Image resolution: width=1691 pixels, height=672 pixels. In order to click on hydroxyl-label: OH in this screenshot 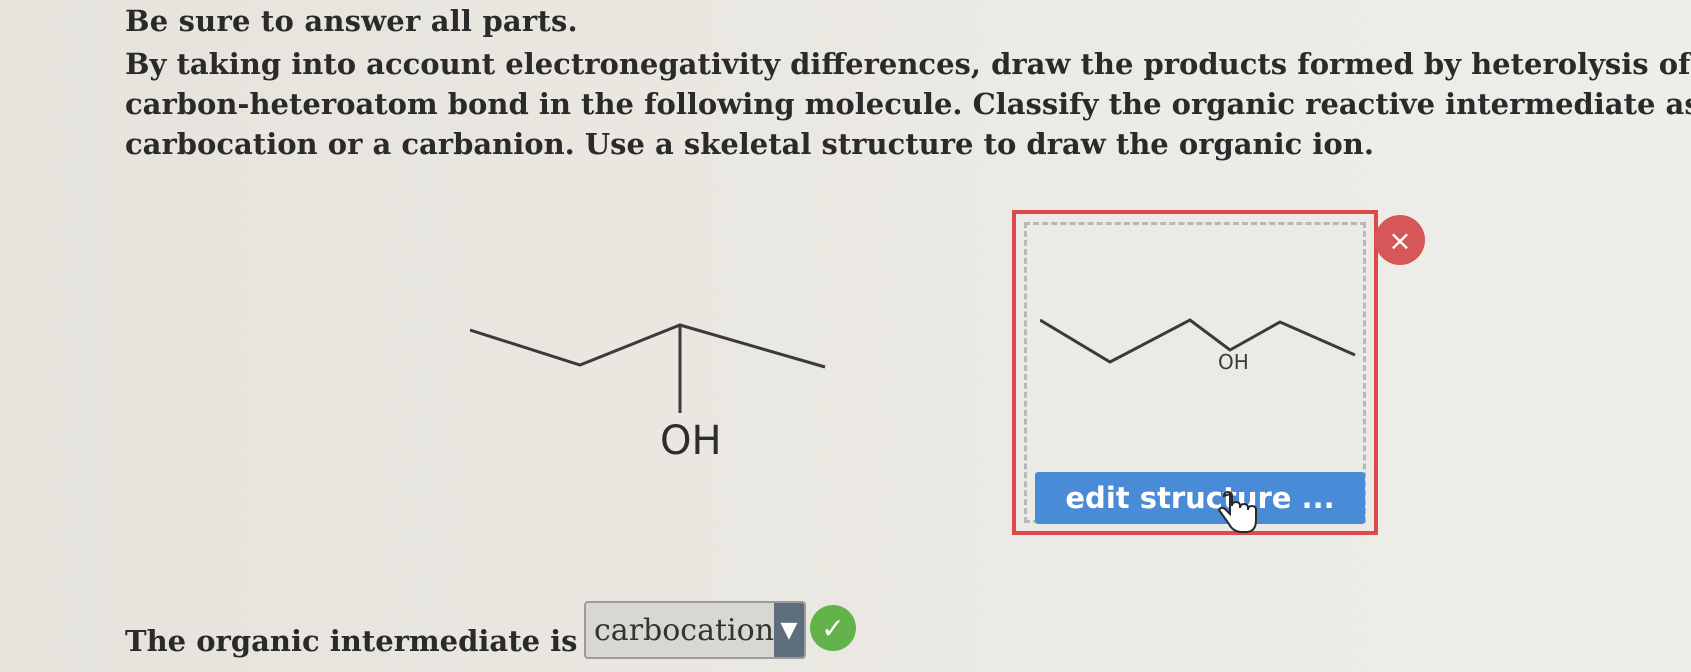, I will do `click(691, 441)`.